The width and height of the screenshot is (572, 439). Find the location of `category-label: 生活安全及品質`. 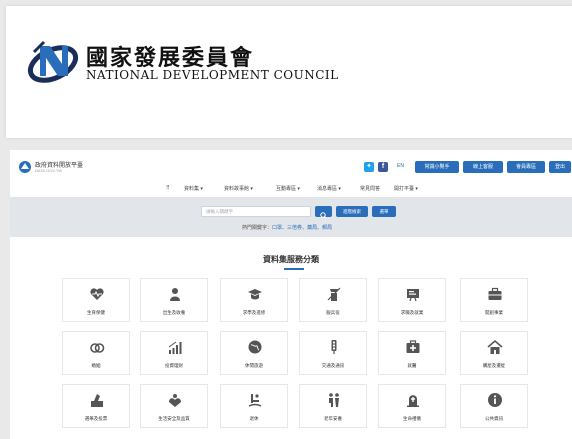

category-label: 生活安全及品質 is located at coordinates (174, 418).